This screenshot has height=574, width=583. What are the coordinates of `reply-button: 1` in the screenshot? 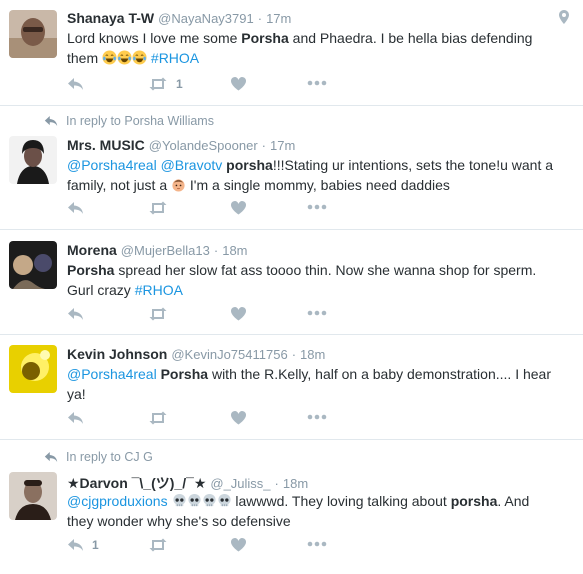 It's located at (83, 545).